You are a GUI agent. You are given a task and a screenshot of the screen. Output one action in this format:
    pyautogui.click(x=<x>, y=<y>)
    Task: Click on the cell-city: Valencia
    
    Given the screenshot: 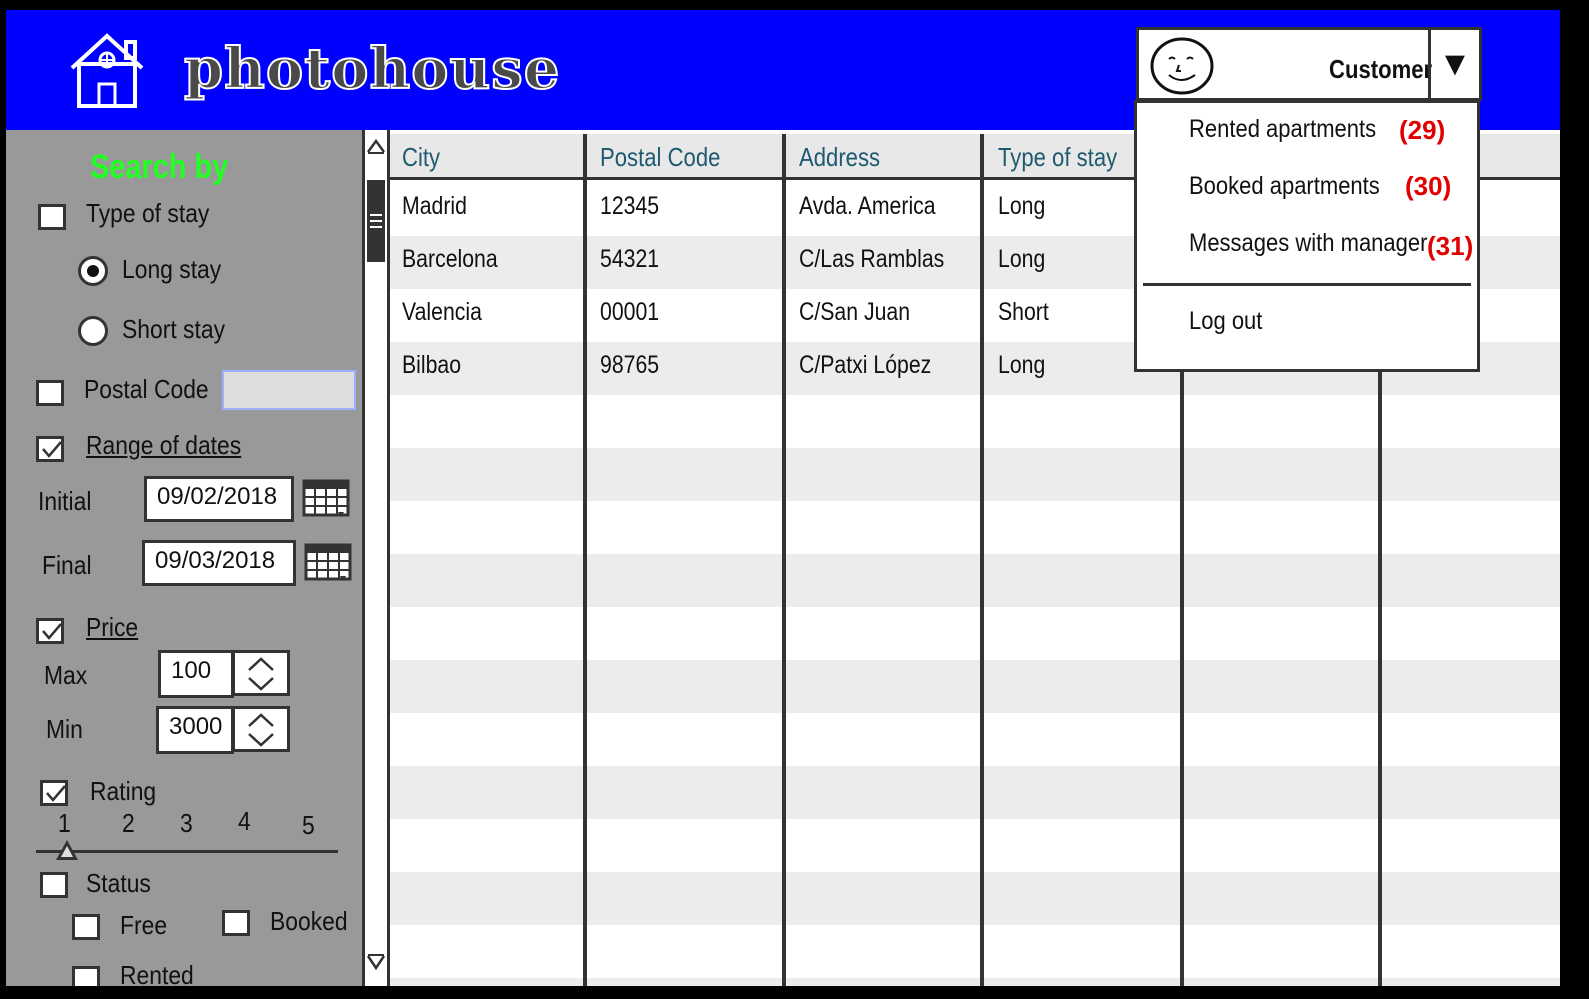 What is the action you would take?
    pyautogui.click(x=442, y=312)
    